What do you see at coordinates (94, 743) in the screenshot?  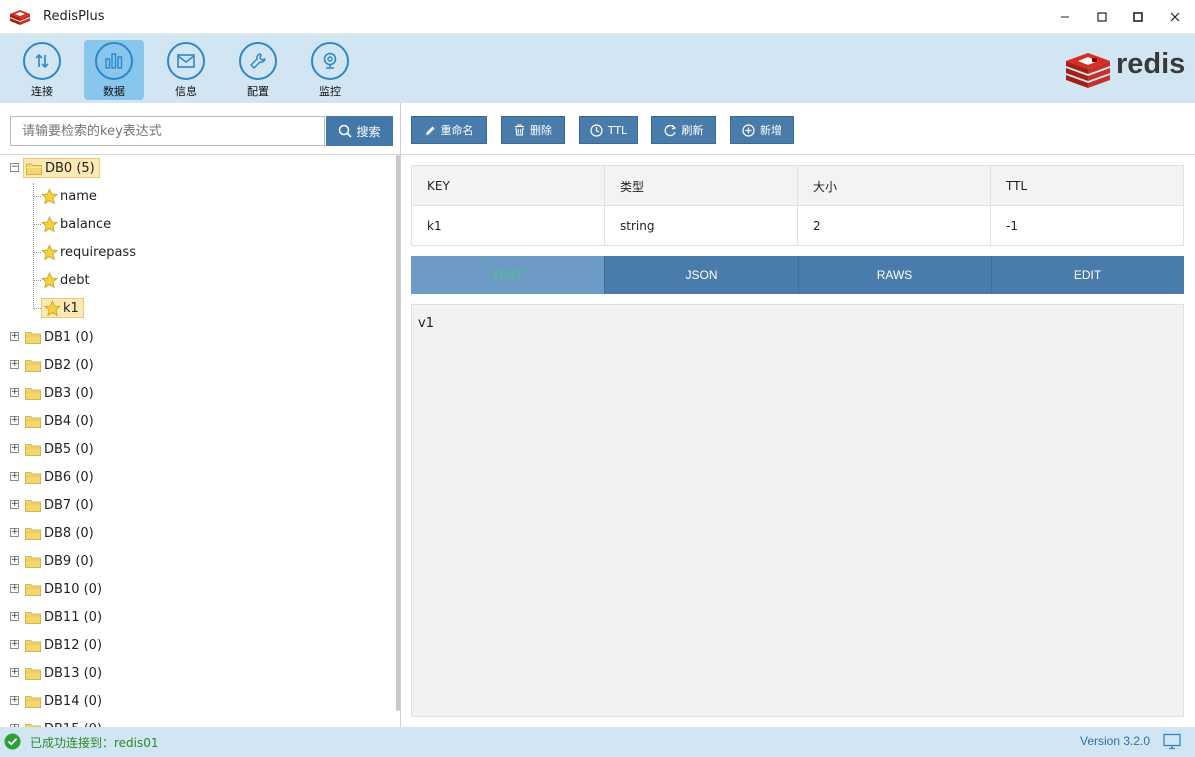 I see `connection-status: 已成功连接到：redis01` at bounding box center [94, 743].